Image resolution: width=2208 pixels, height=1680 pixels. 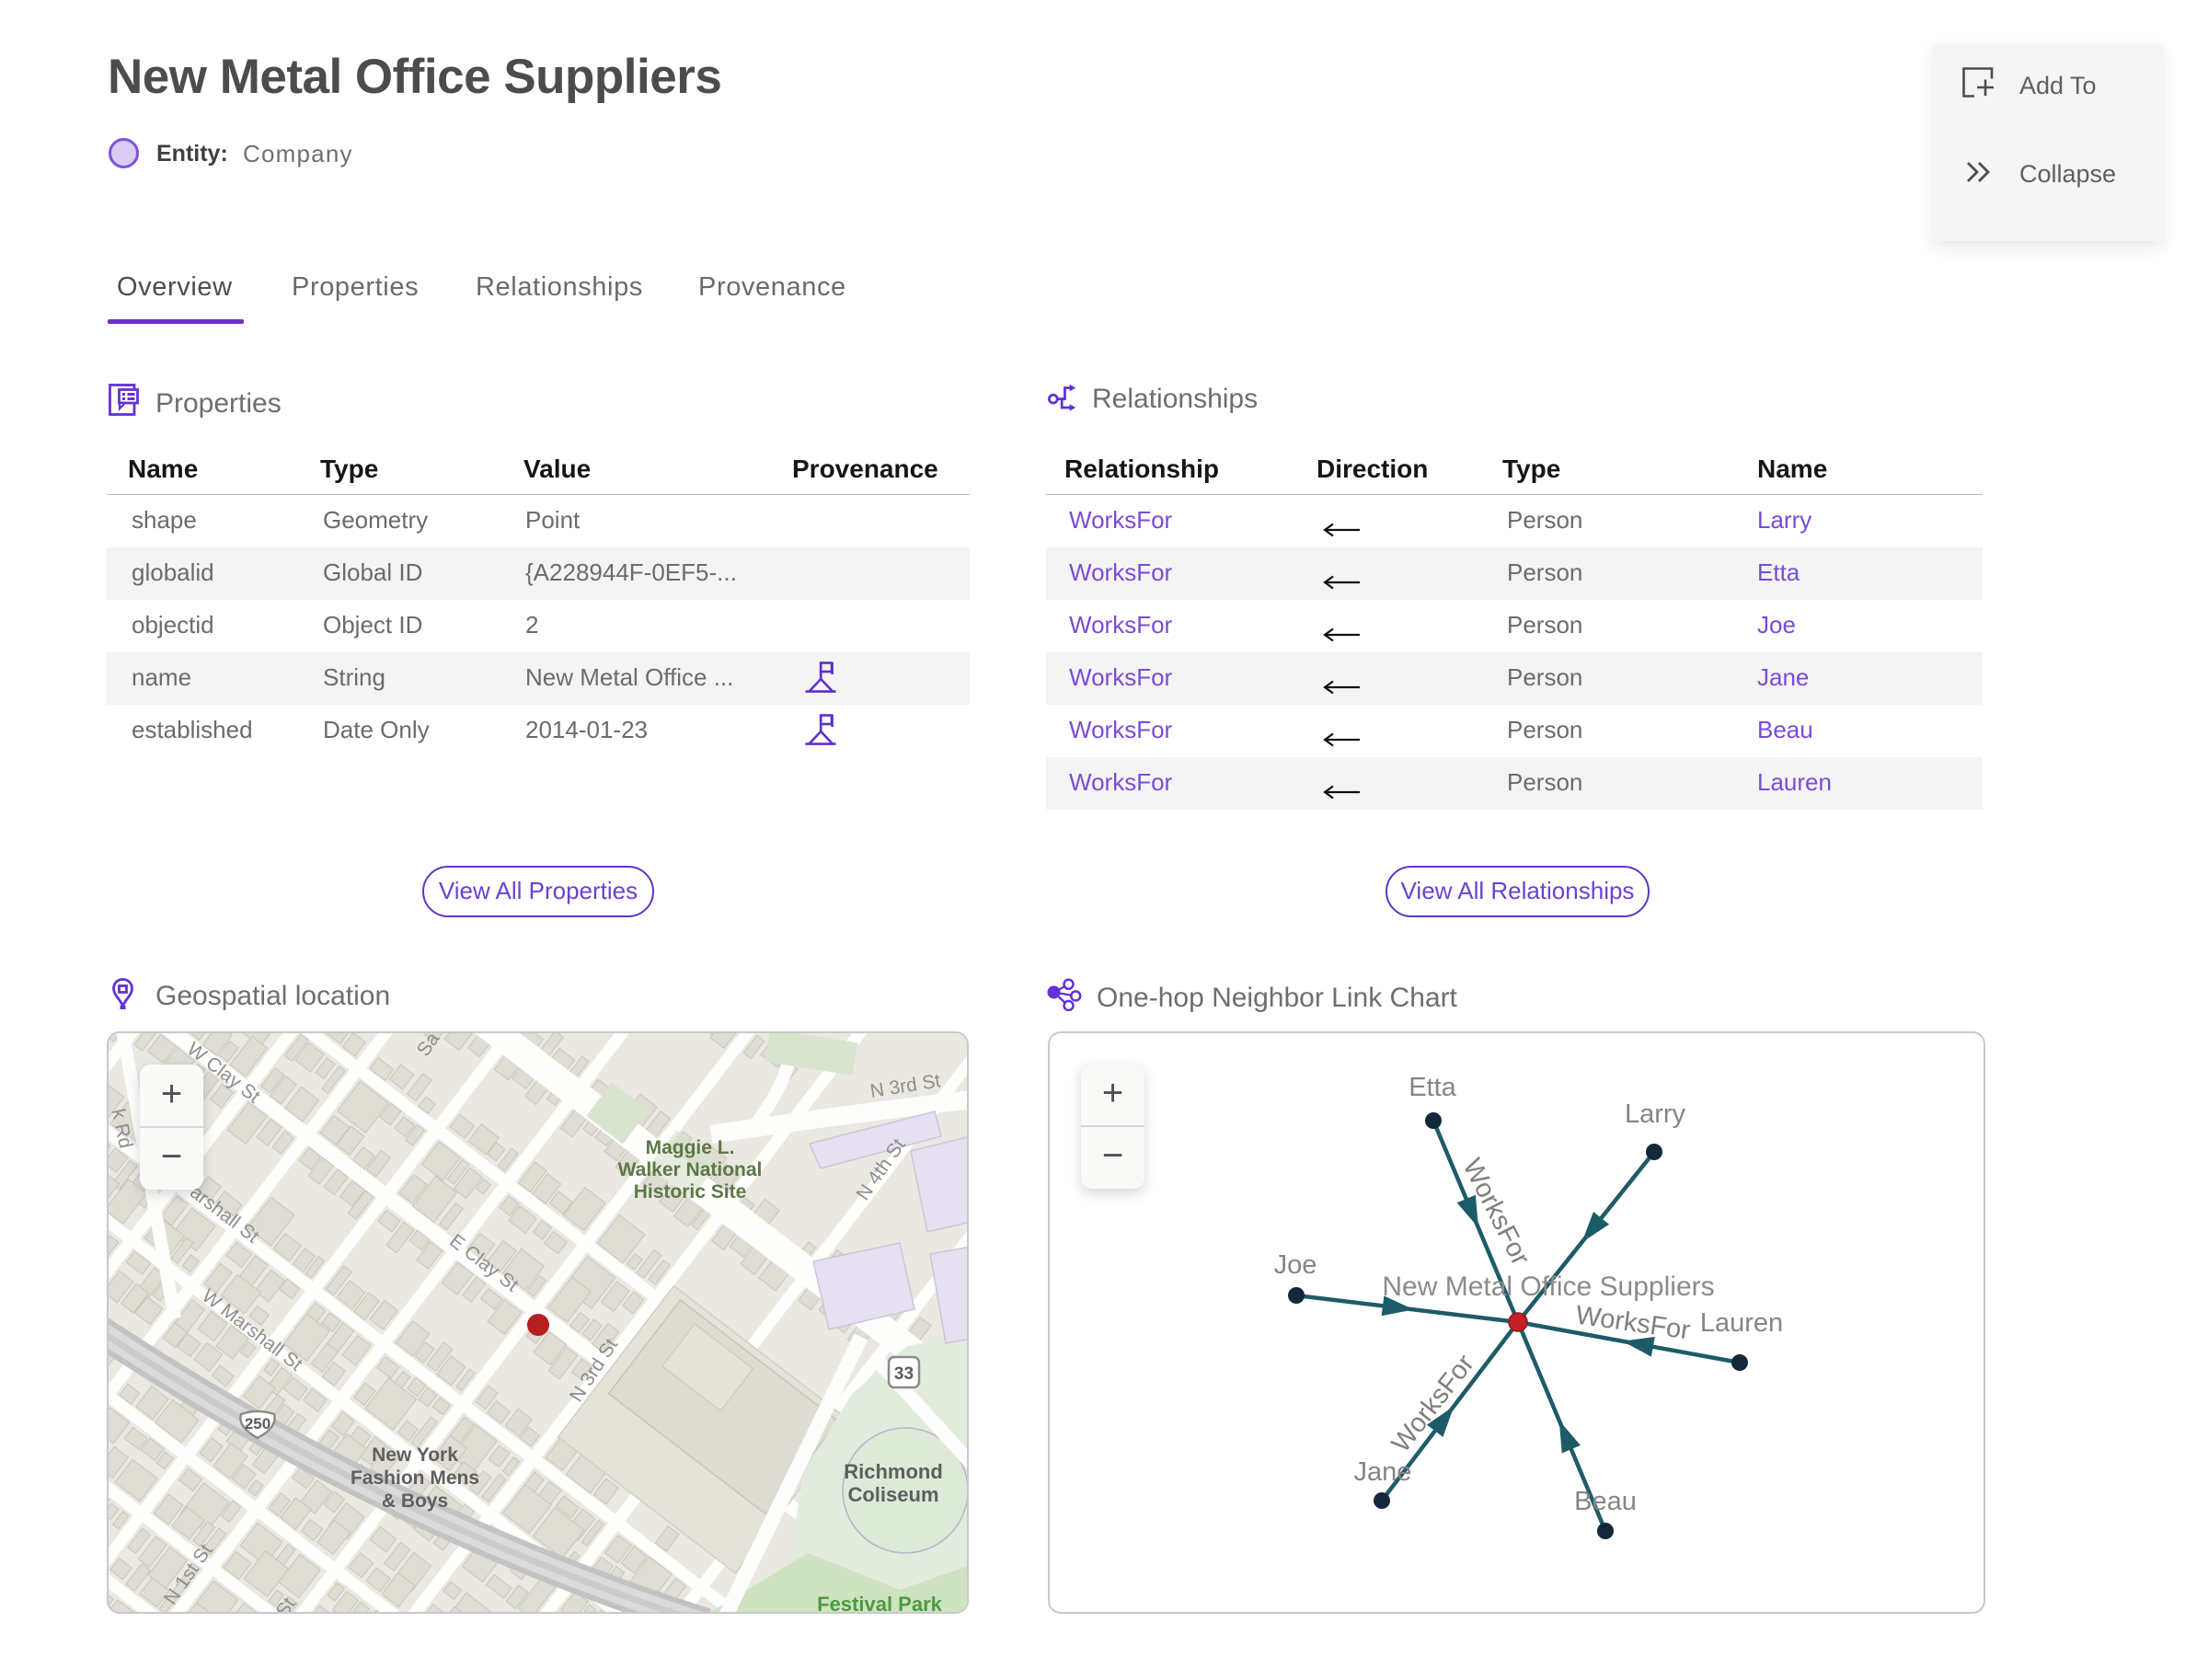 I want to click on svg-text: Walker National, so click(x=690, y=1169).